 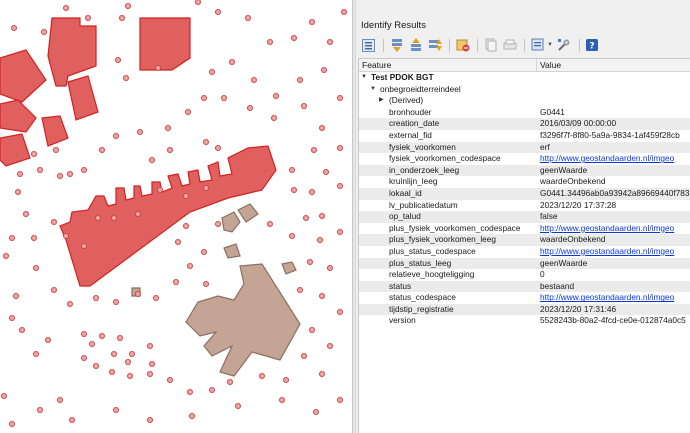 What do you see at coordinates (524, 263) in the screenshot?
I see `attribute-row: plus_status_leeg geenWaarde` at bounding box center [524, 263].